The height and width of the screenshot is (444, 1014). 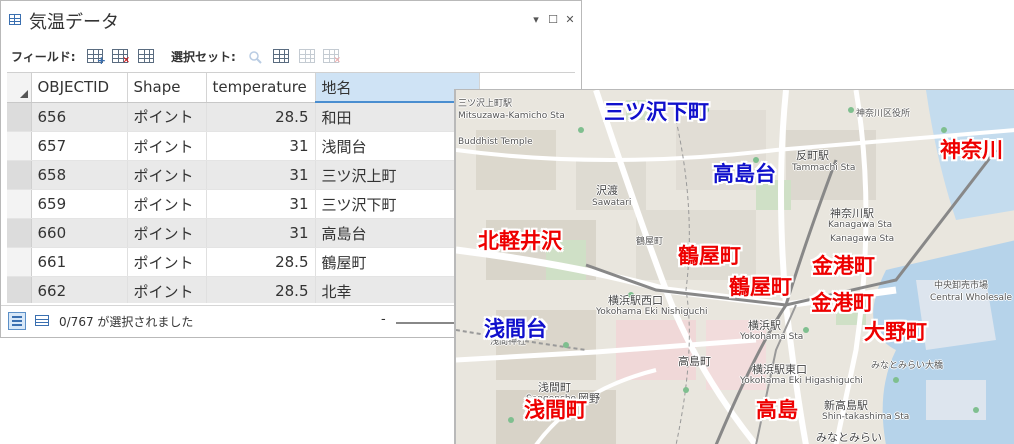 I want to click on basemap-label: 三ツ沢上町駅, so click(x=485, y=104).